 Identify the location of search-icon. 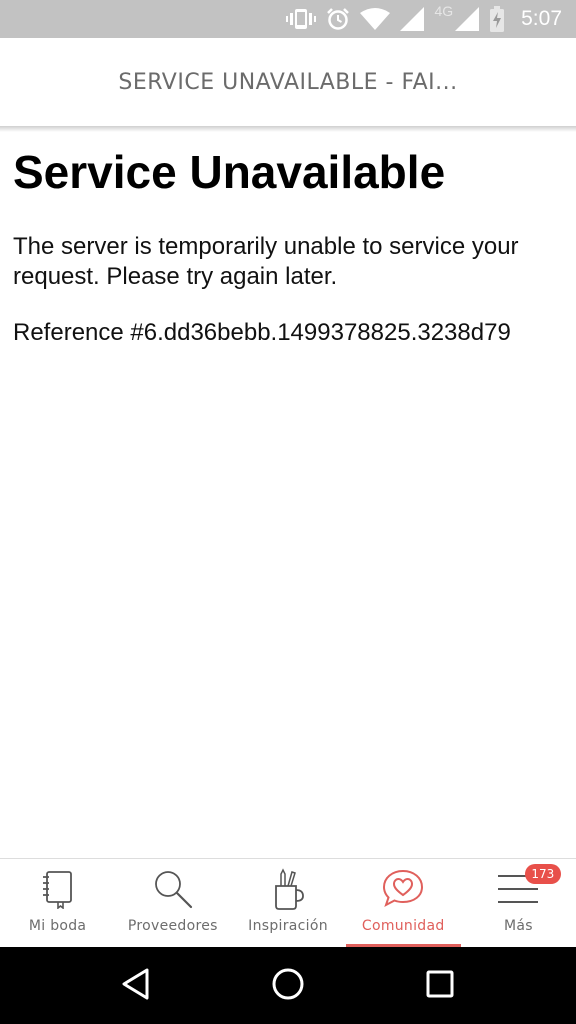
(173, 889).